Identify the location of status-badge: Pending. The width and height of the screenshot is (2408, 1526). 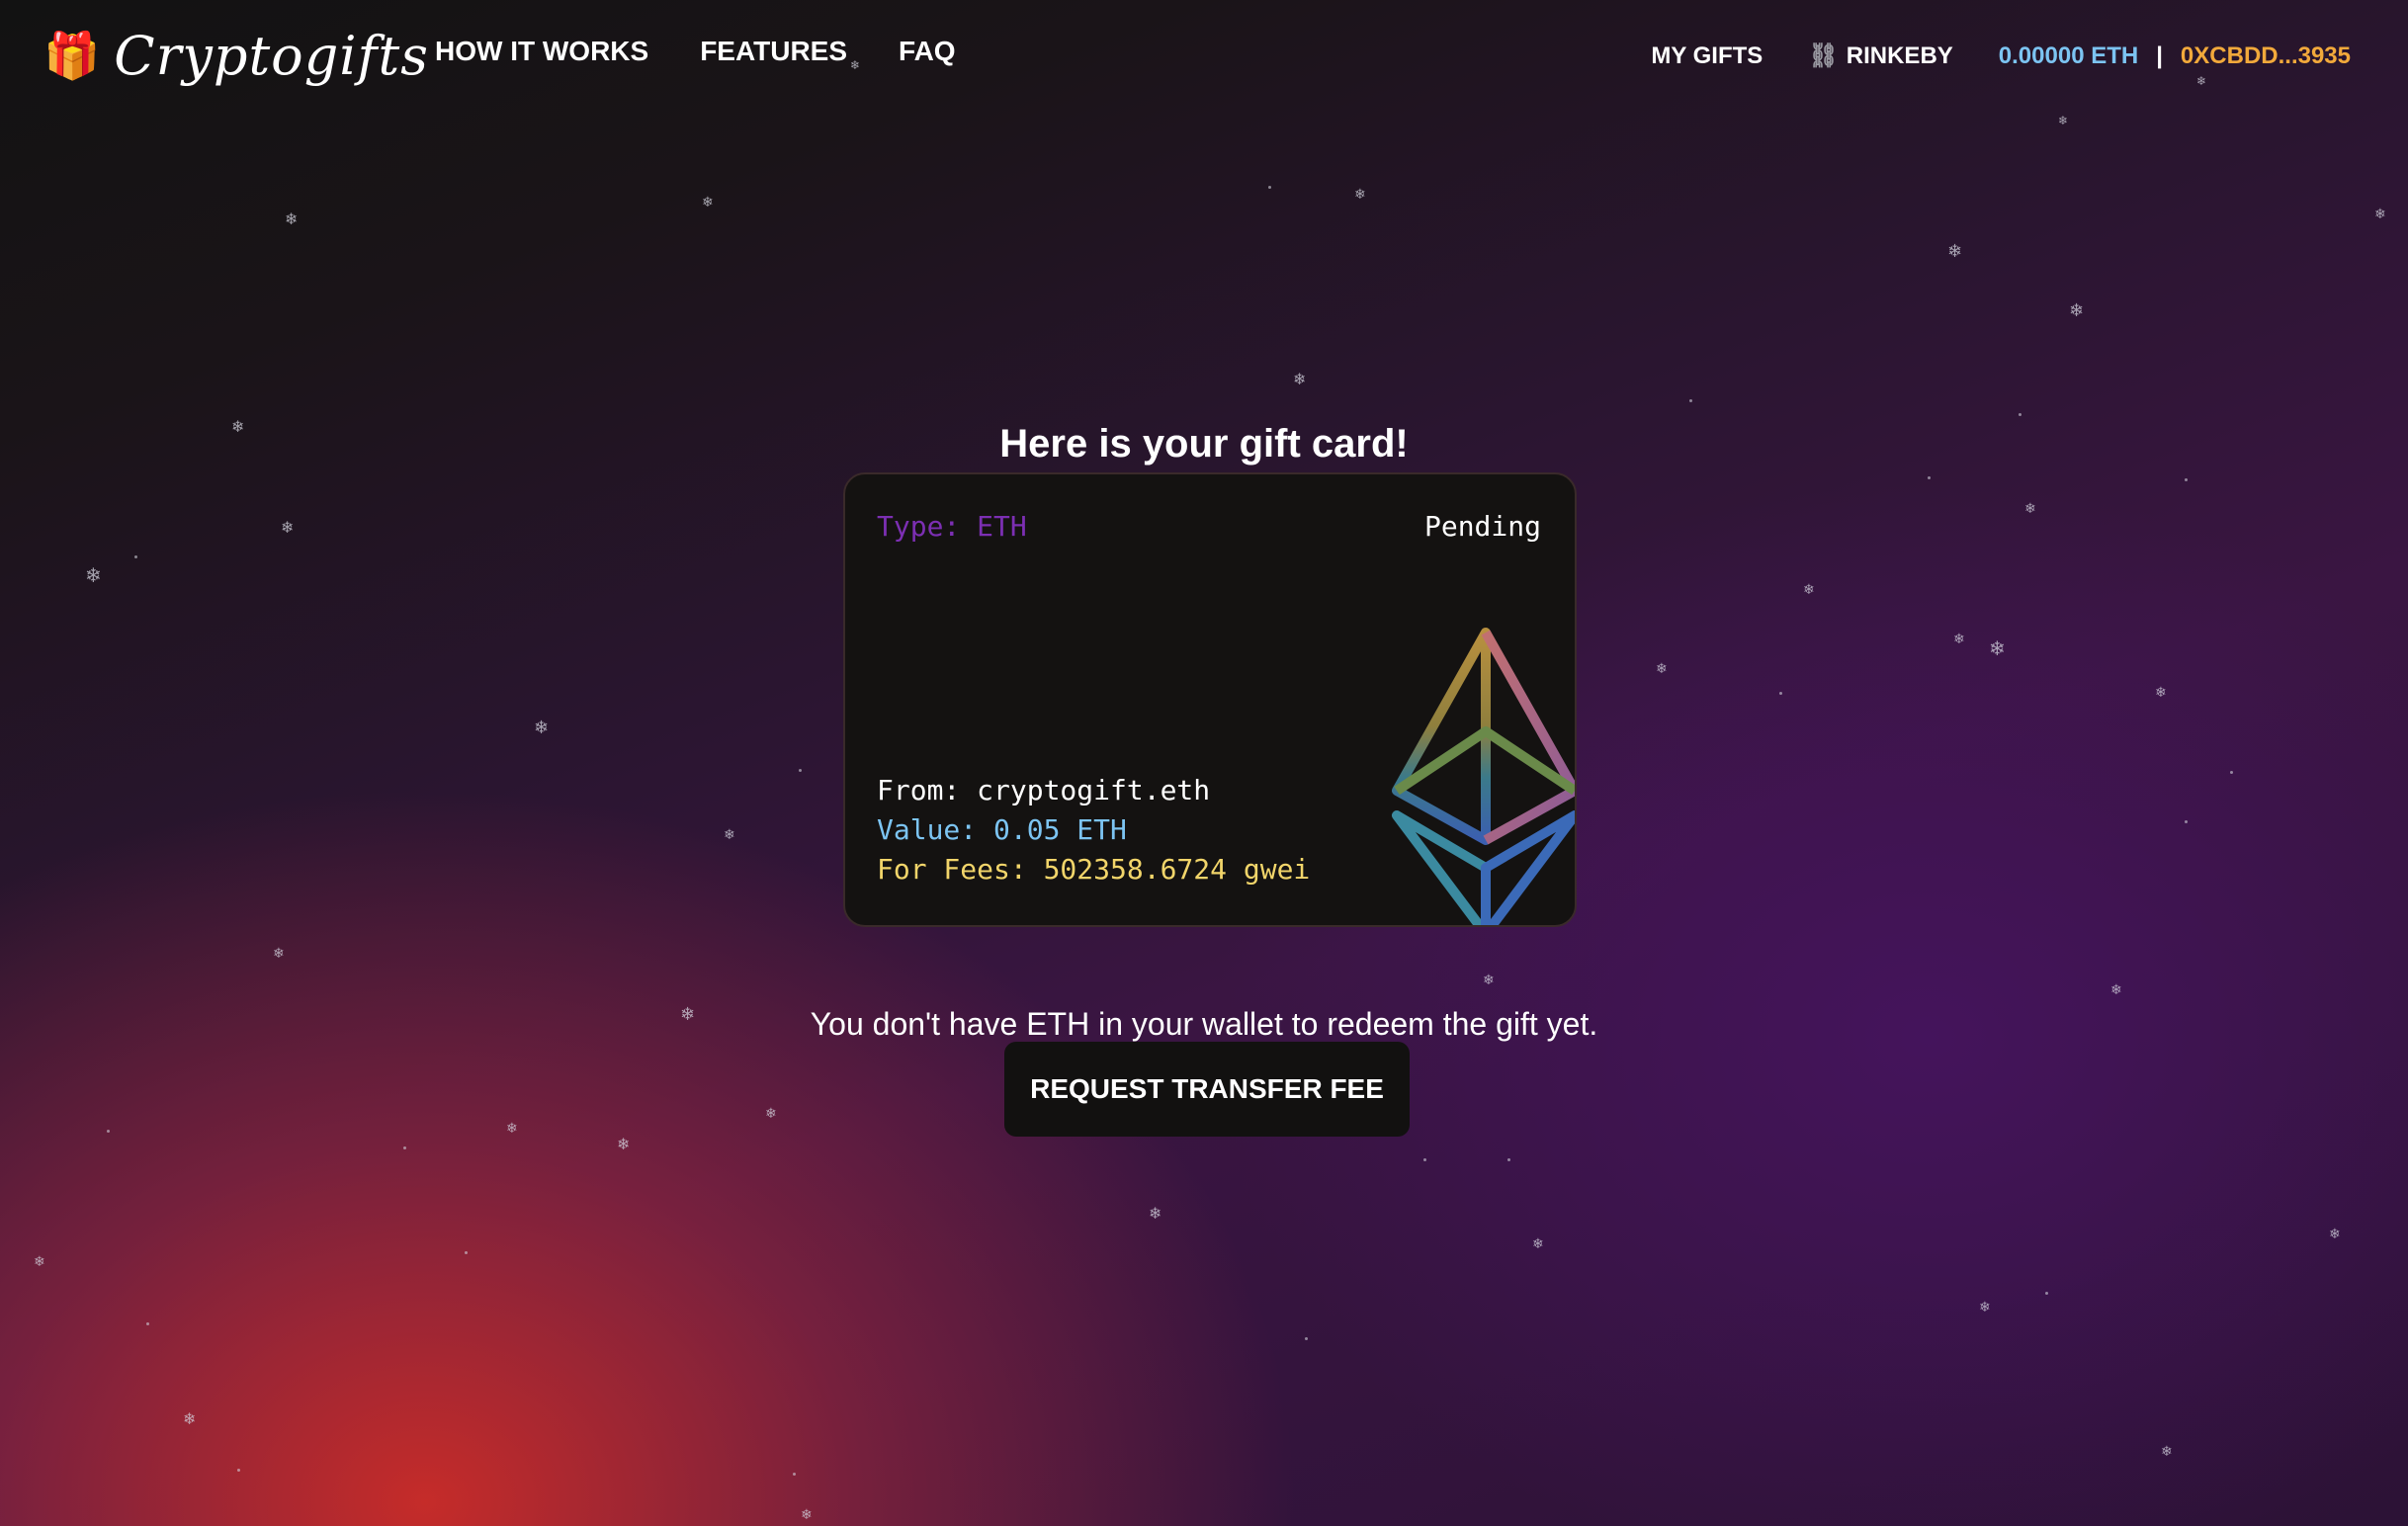
(1482, 526).